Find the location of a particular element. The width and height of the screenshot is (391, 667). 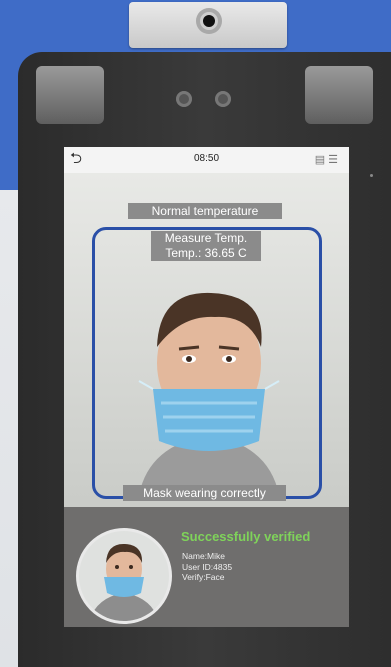

user-info: Name:Mike User ID:4835 Verify:Face is located at coordinates (207, 567).